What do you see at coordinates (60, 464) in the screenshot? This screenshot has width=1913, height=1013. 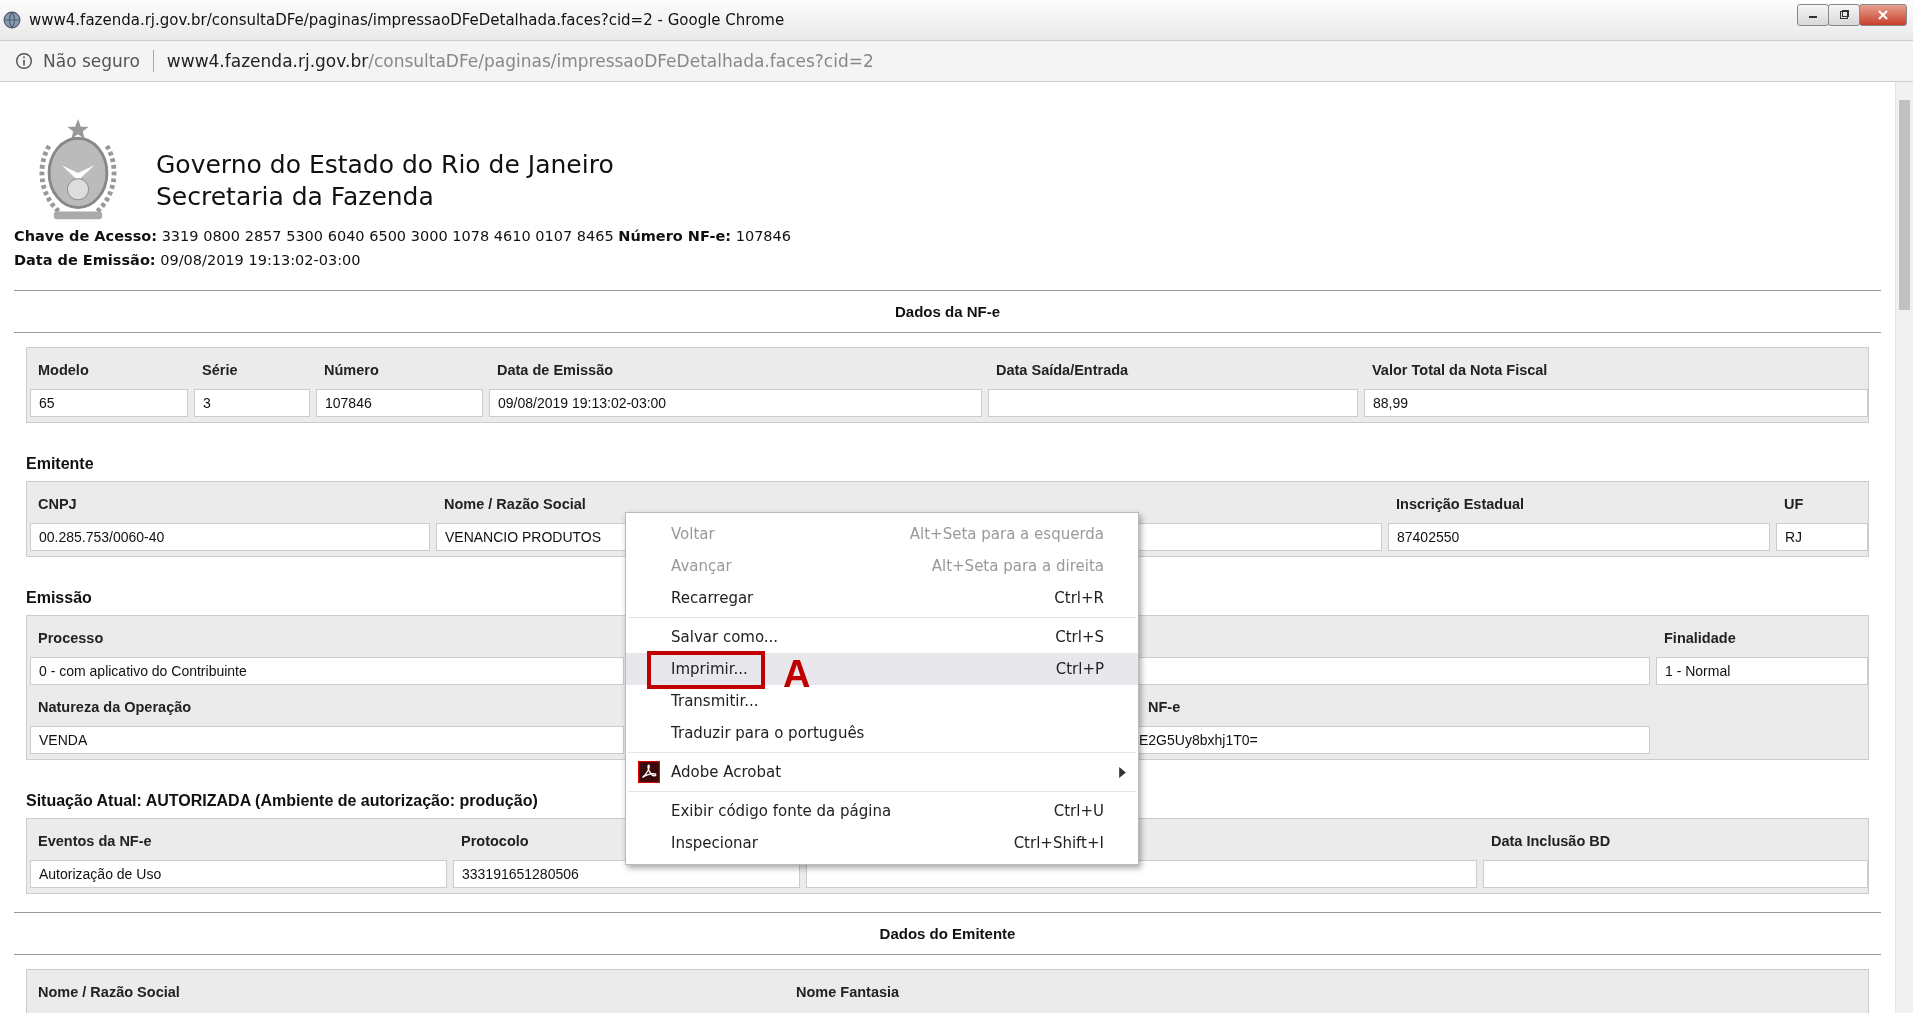 I see `group-title: Emitente` at bounding box center [60, 464].